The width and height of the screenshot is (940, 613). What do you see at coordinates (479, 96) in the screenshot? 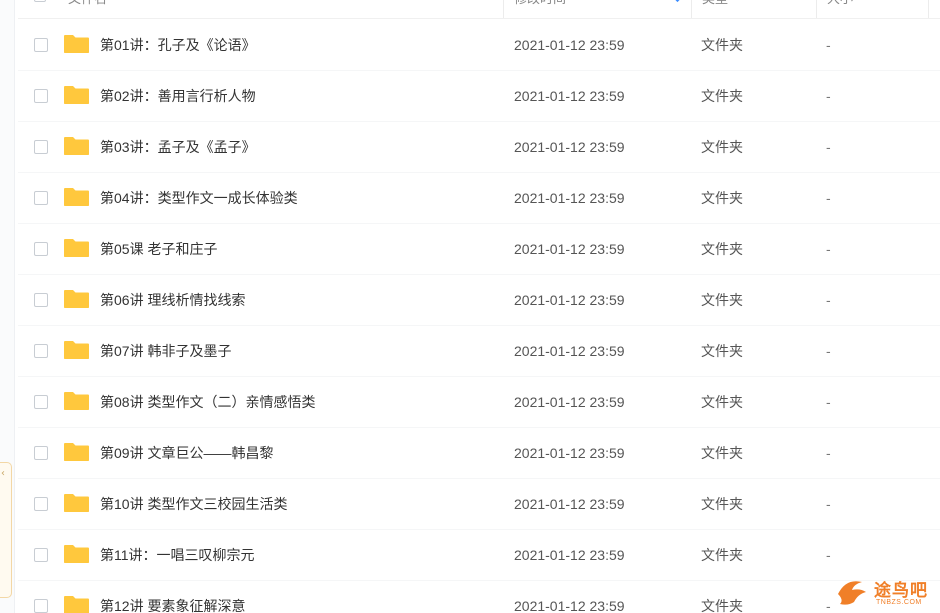
I see `table-row: 第02讲：善用言行析人物 2021-01-12 23:59 文件夹 -` at bounding box center [479, 96].